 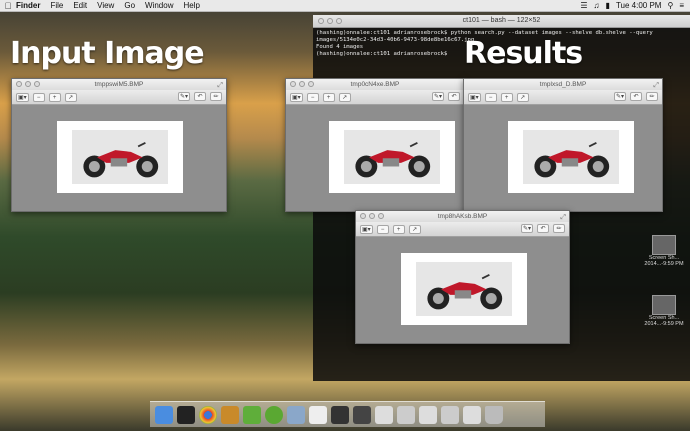 What do you see at coordinates (340, 47) in the screenshot?
I see `terminal-line: Found 4 images` at bounding box center [340, 47].